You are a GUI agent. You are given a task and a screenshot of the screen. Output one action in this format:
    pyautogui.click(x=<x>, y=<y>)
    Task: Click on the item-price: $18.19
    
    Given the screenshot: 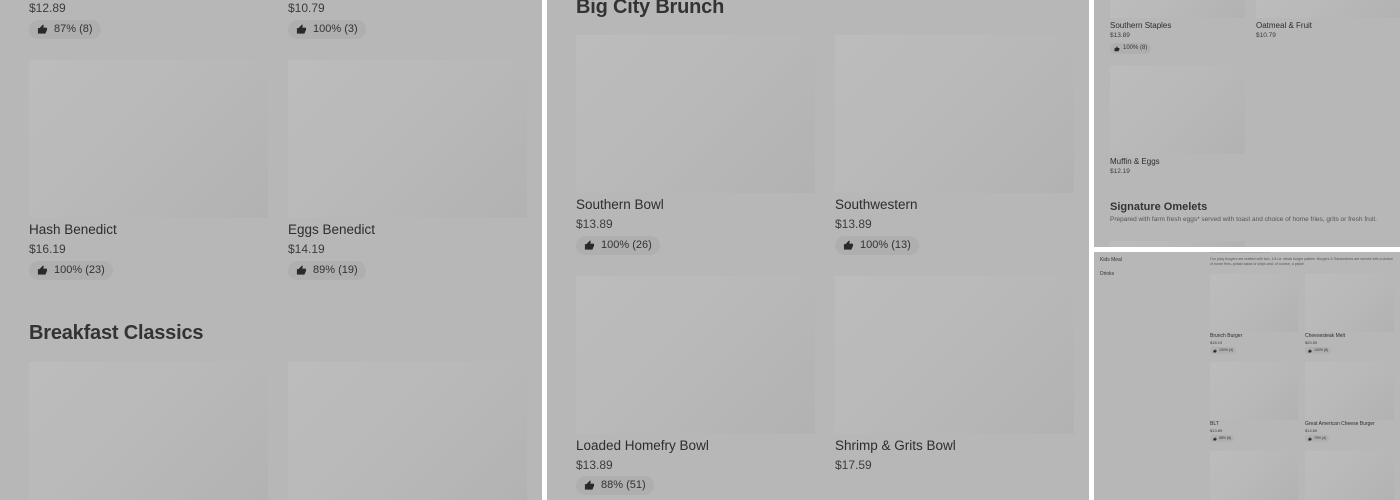 What is the action you would take?
    pyautogui.click(x=1216, y=342)
    